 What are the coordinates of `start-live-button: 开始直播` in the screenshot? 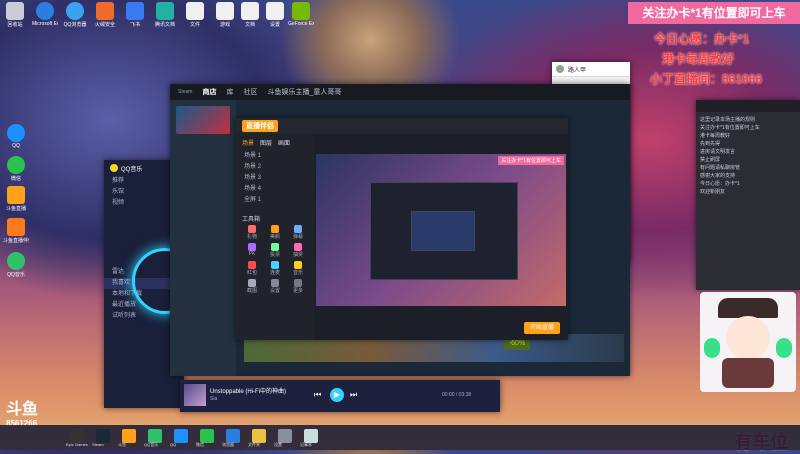 It's located at (542, 328).